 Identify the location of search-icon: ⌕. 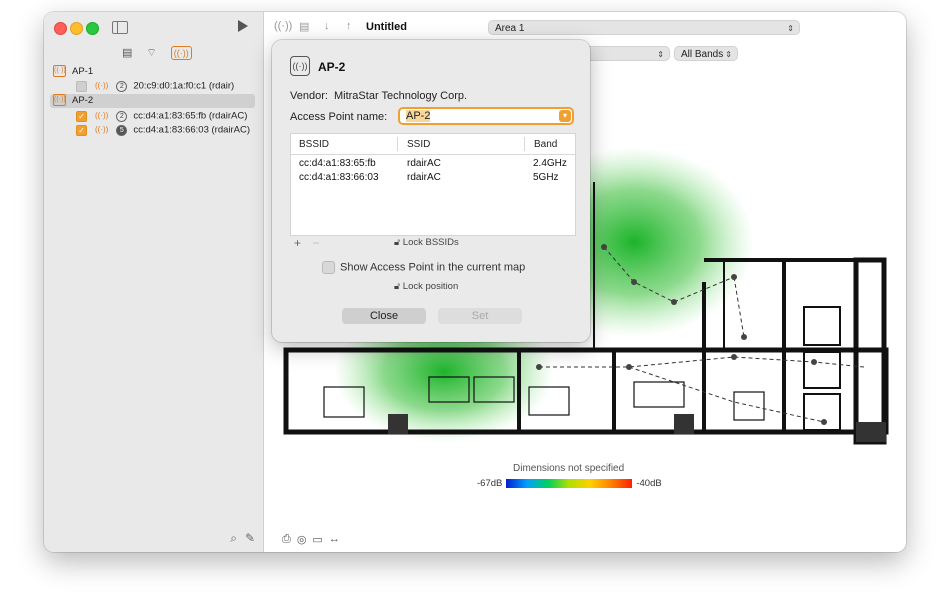
(233, 538).